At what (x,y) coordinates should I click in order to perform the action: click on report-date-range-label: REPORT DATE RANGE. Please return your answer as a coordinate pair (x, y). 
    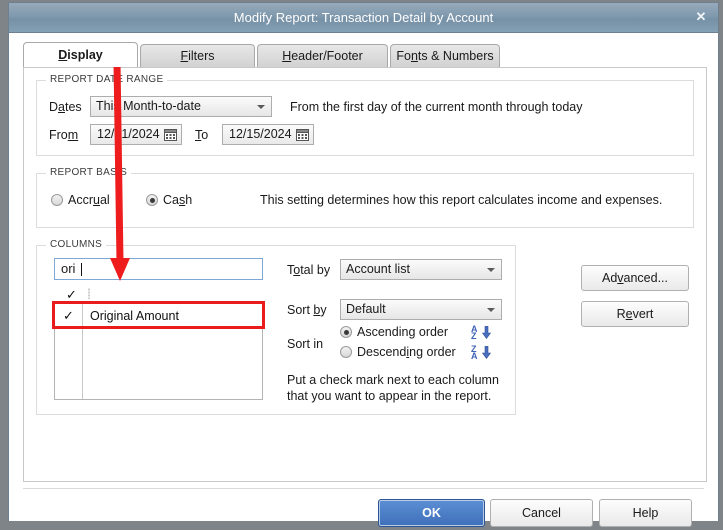
    Looking at the image, I should click on (107, 79).